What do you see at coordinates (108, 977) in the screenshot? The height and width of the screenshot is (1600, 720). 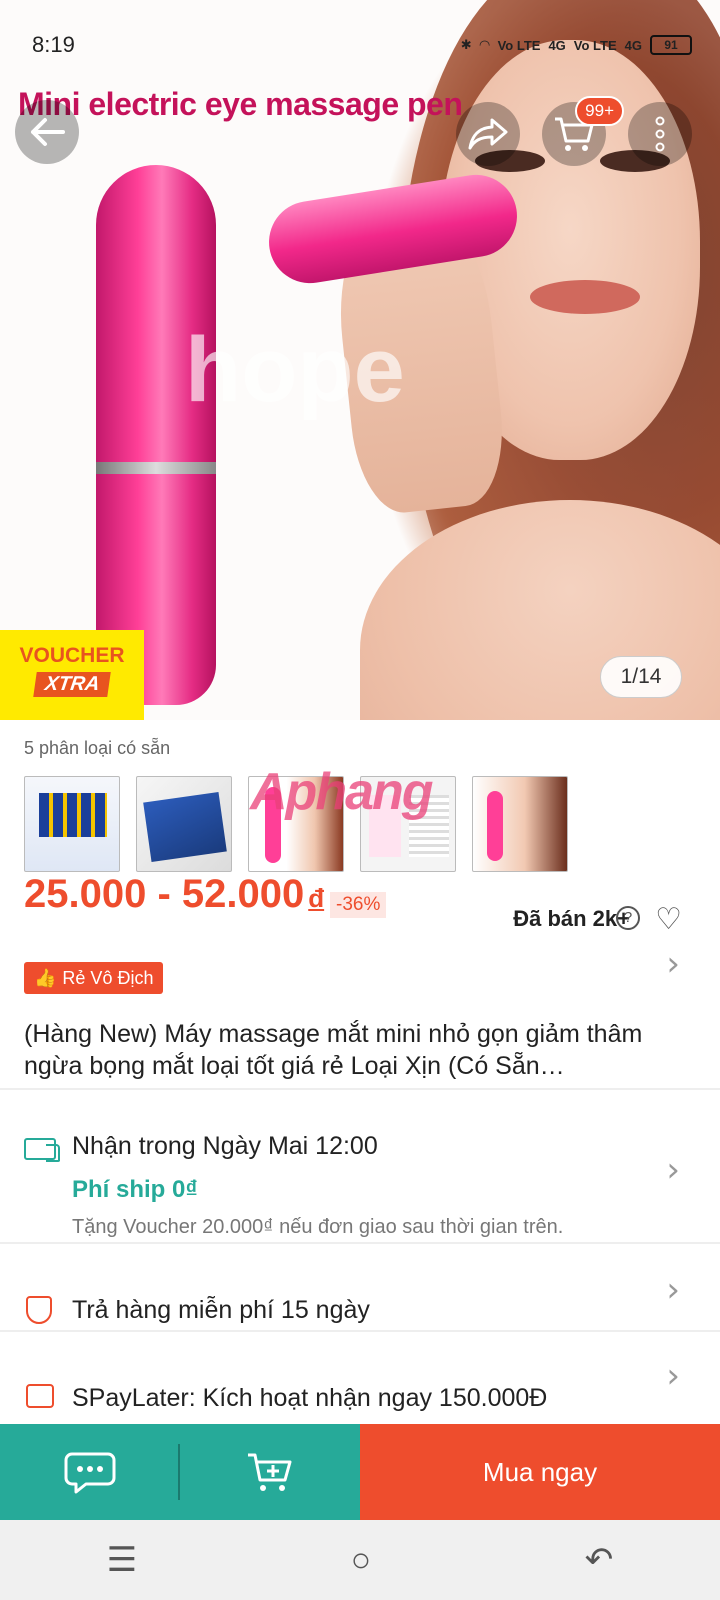 I see `badge-label: Rẻ Vô Địch` at bounding box center [108, 977].